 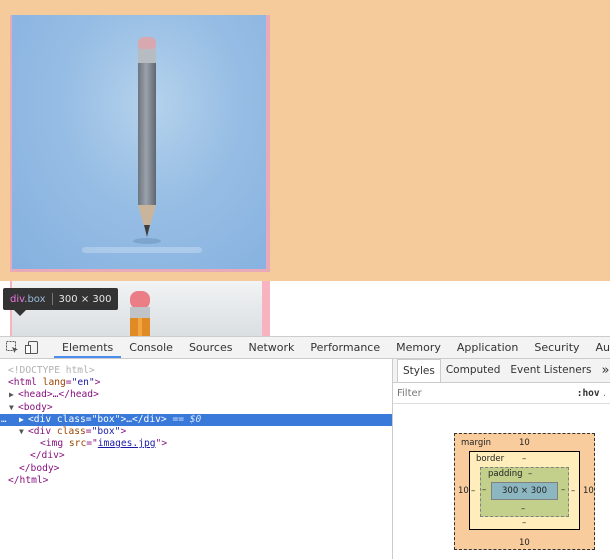 What do you see at coordinates (345, 347) in the screenshot?
I see `tab-performance: Performance` at bounding box center [345, 347].